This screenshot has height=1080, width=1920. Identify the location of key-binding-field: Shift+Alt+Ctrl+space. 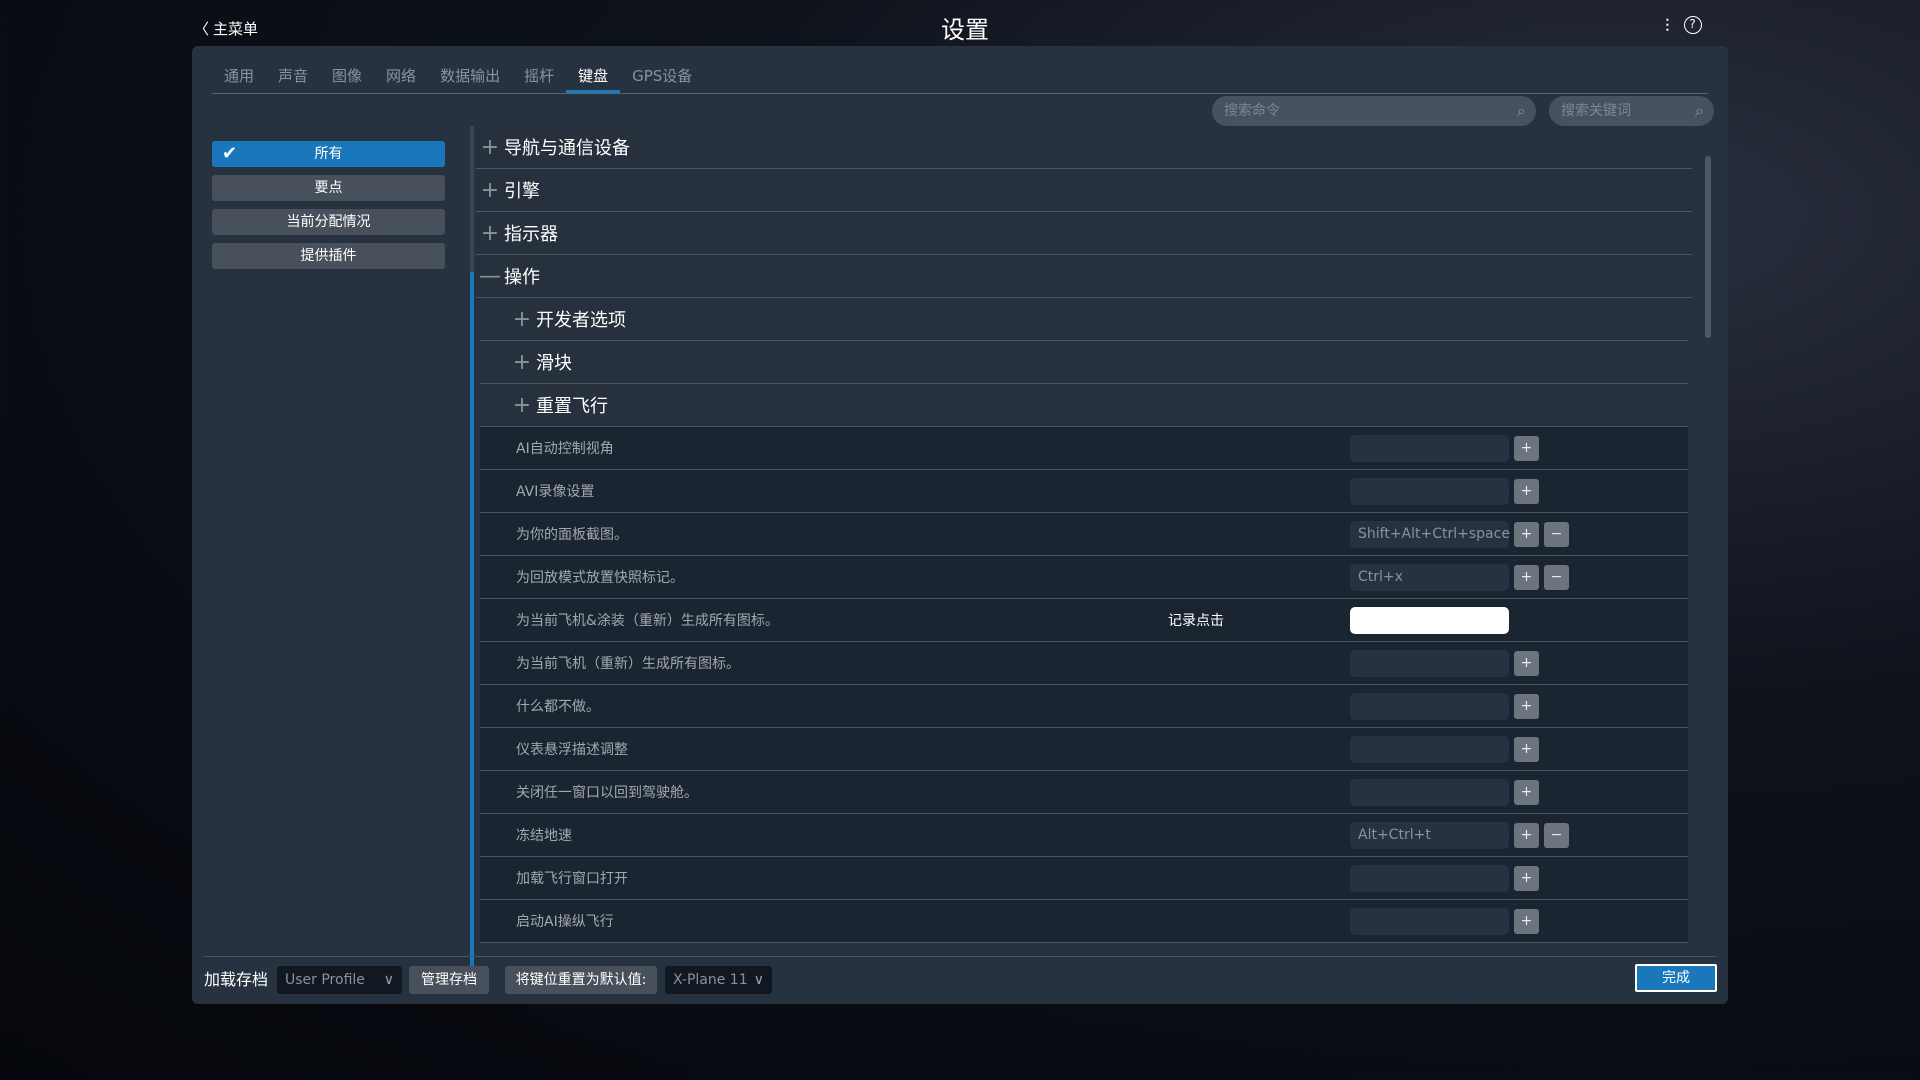
(1430, 534).